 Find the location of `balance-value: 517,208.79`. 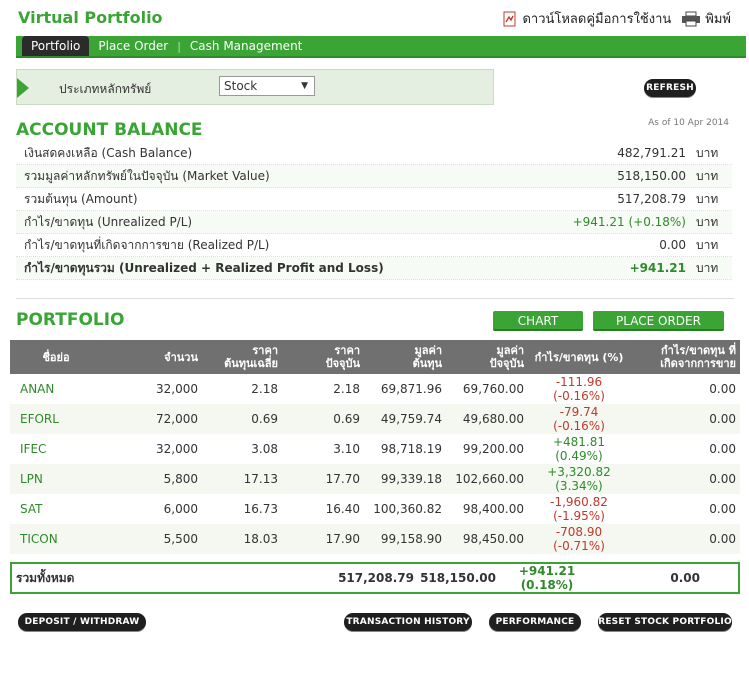

balance-value: 517,208.79 is located at coordinates (651, 199).